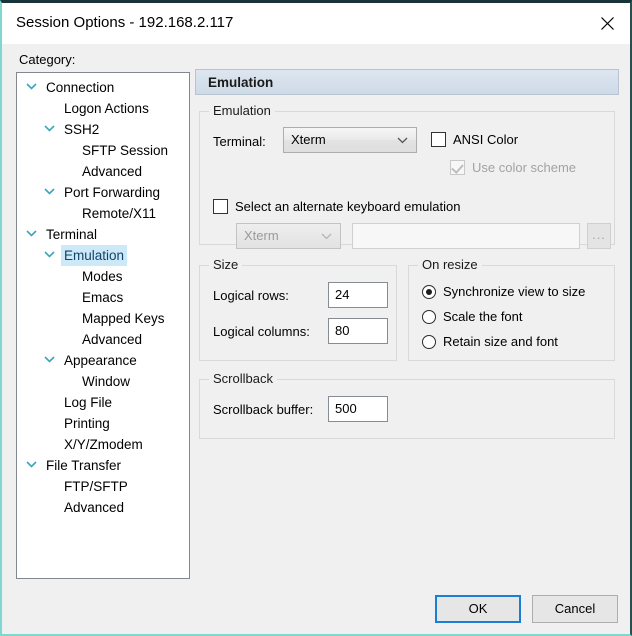 This screenshot has width=632, height=636. Describe the element at coordinates (112, 192) in the screenshot. I see `sidebar-item-label: Port Forwarding` at that location.